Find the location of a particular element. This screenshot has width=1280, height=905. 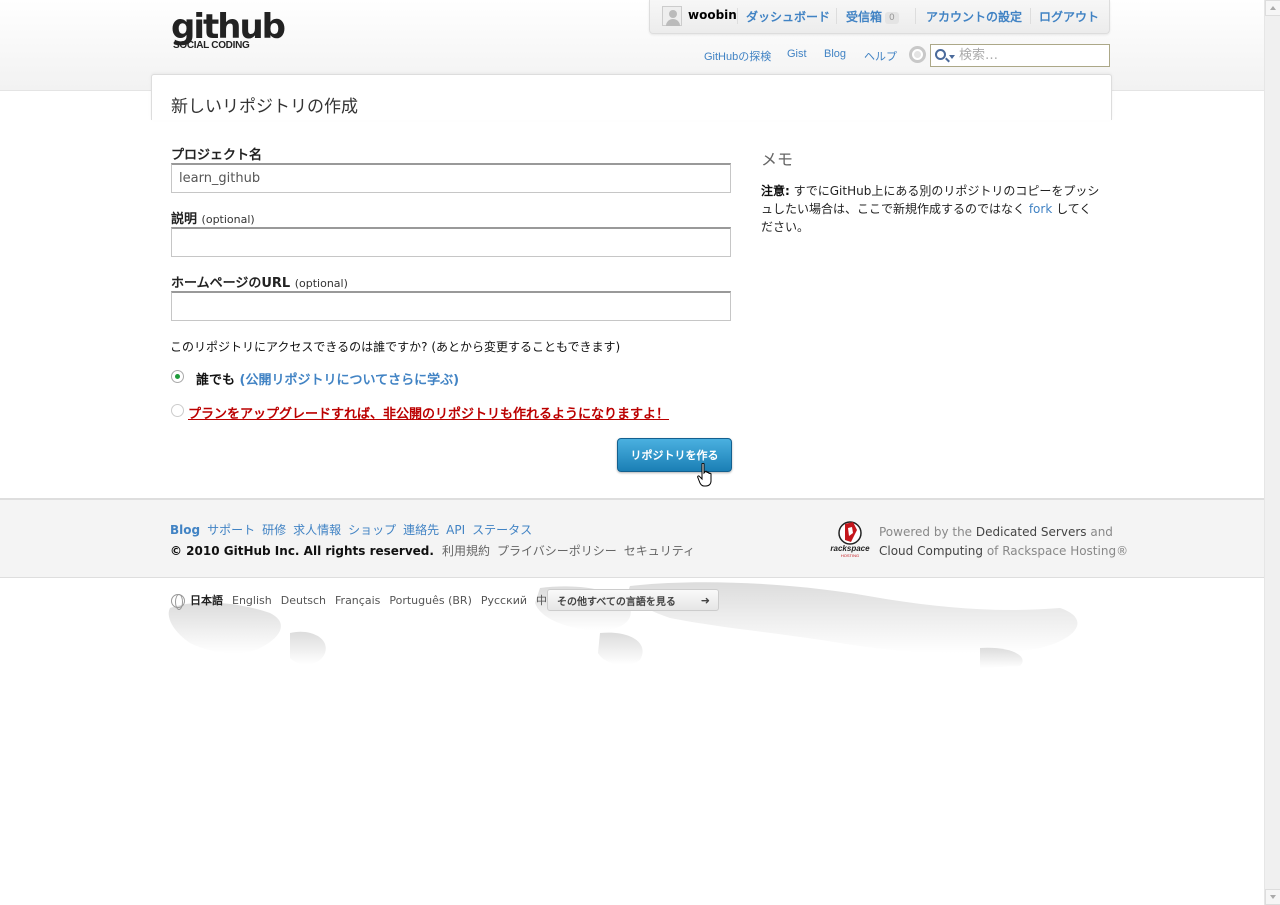

nav-explore: GitHubの探検 is located at coordinates (737, 56).